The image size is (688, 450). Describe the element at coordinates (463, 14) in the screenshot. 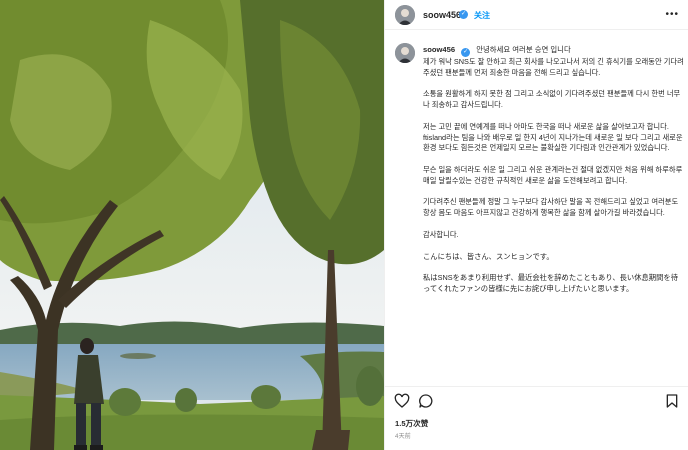

I see `verified-badge-icon: ✓` at that location.